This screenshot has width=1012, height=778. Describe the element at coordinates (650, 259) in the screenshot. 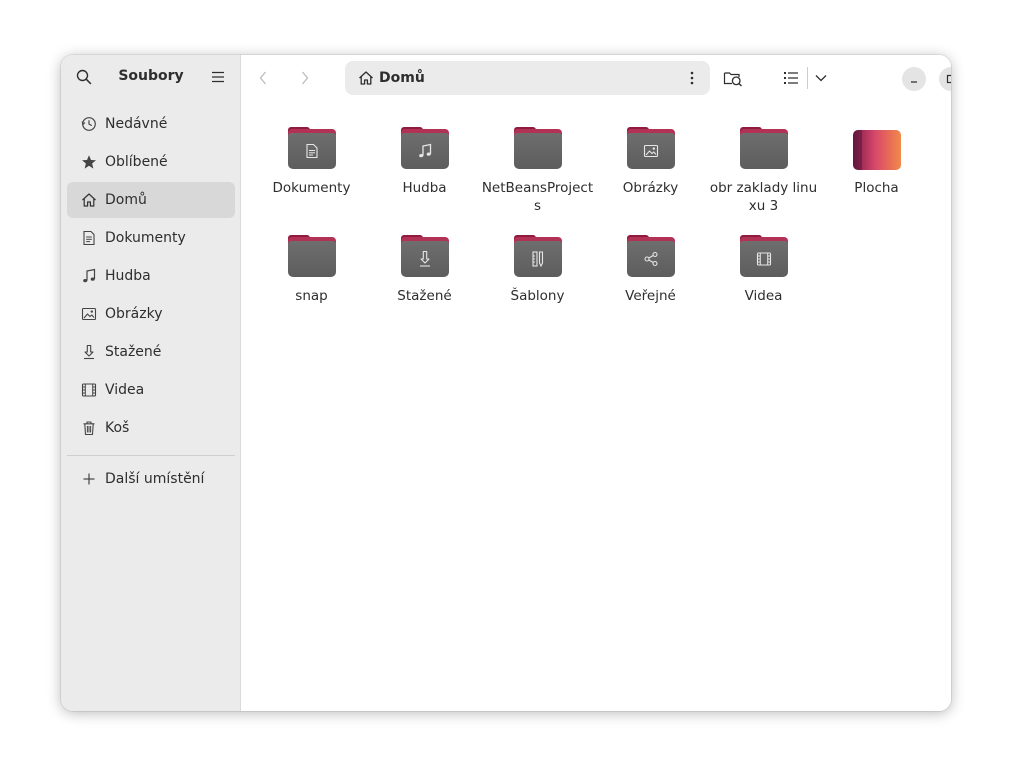

I see `share-icon` at that location.